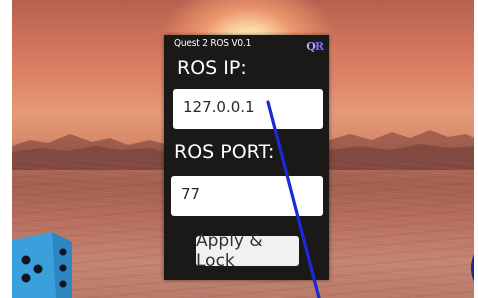 This screenshot has width=478, height=298. What do you see at coordinates (476, 149) in the screenshot?
I see `right-margin` at bounding box center [476, 149].